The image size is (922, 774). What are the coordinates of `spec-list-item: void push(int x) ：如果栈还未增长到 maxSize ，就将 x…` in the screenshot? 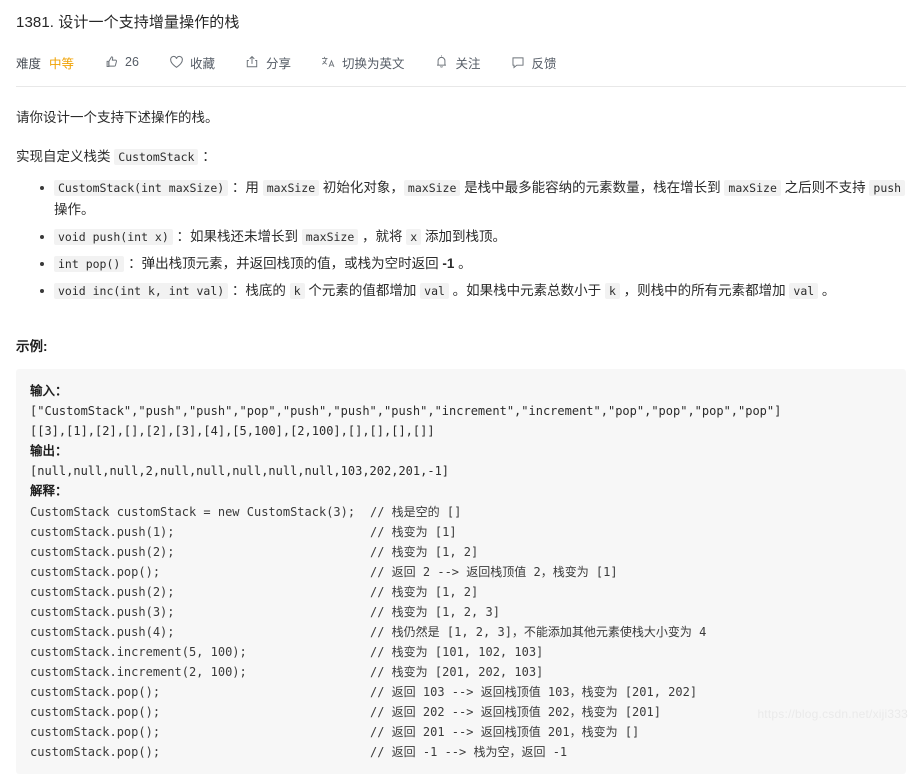 It's located at (473, 237).